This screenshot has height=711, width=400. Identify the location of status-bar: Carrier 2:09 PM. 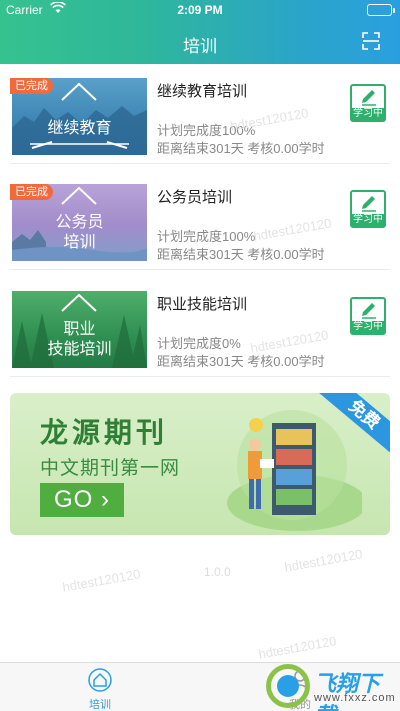
(200, 10).